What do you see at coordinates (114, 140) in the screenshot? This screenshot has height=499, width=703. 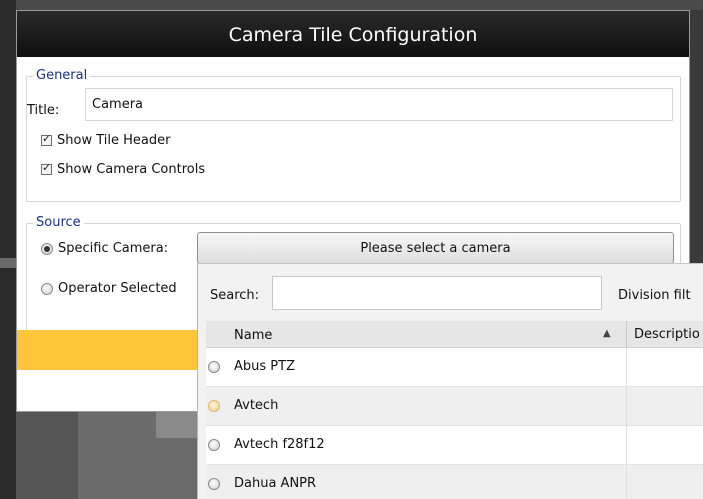 I see `show-tile-header-label: Show Tile Header` at bounding box center [114, 140].